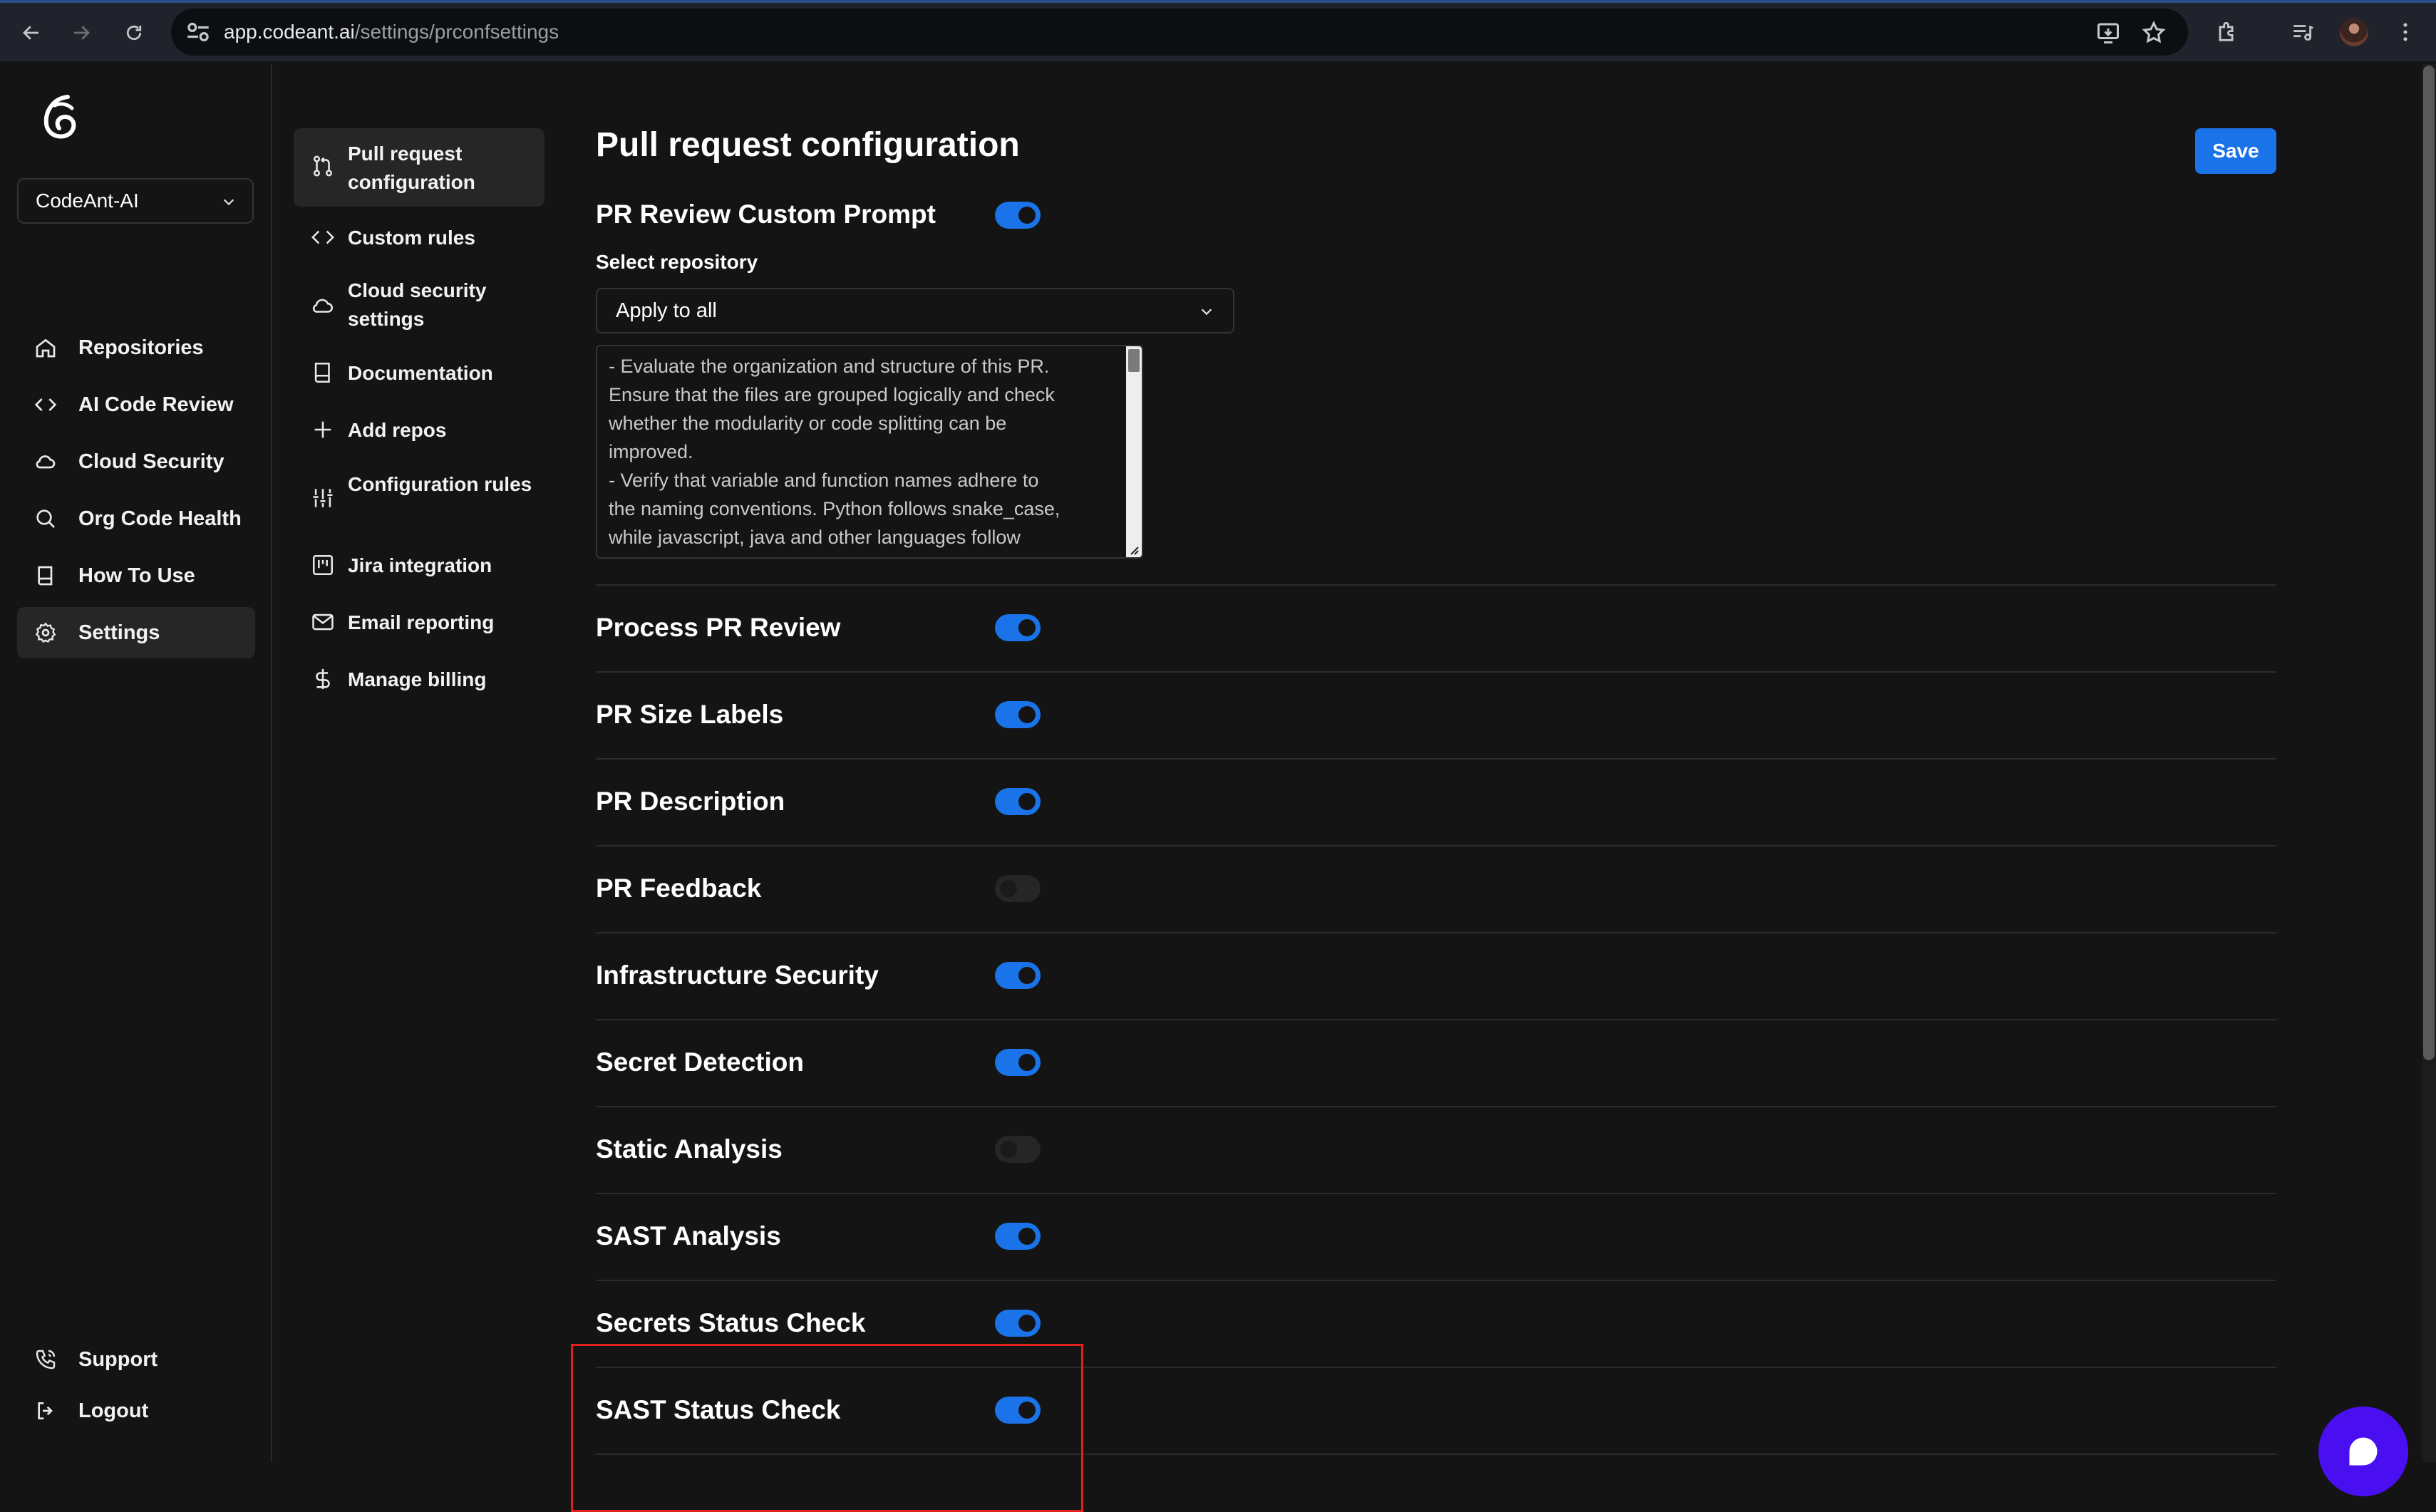 This screenshot has width=2436, height=1512. What do you see at coordinates (419, 679) in the screenshot?
I see `settings-nav-item-manage-billing: Manage billing` at bounding box center [419, 679].